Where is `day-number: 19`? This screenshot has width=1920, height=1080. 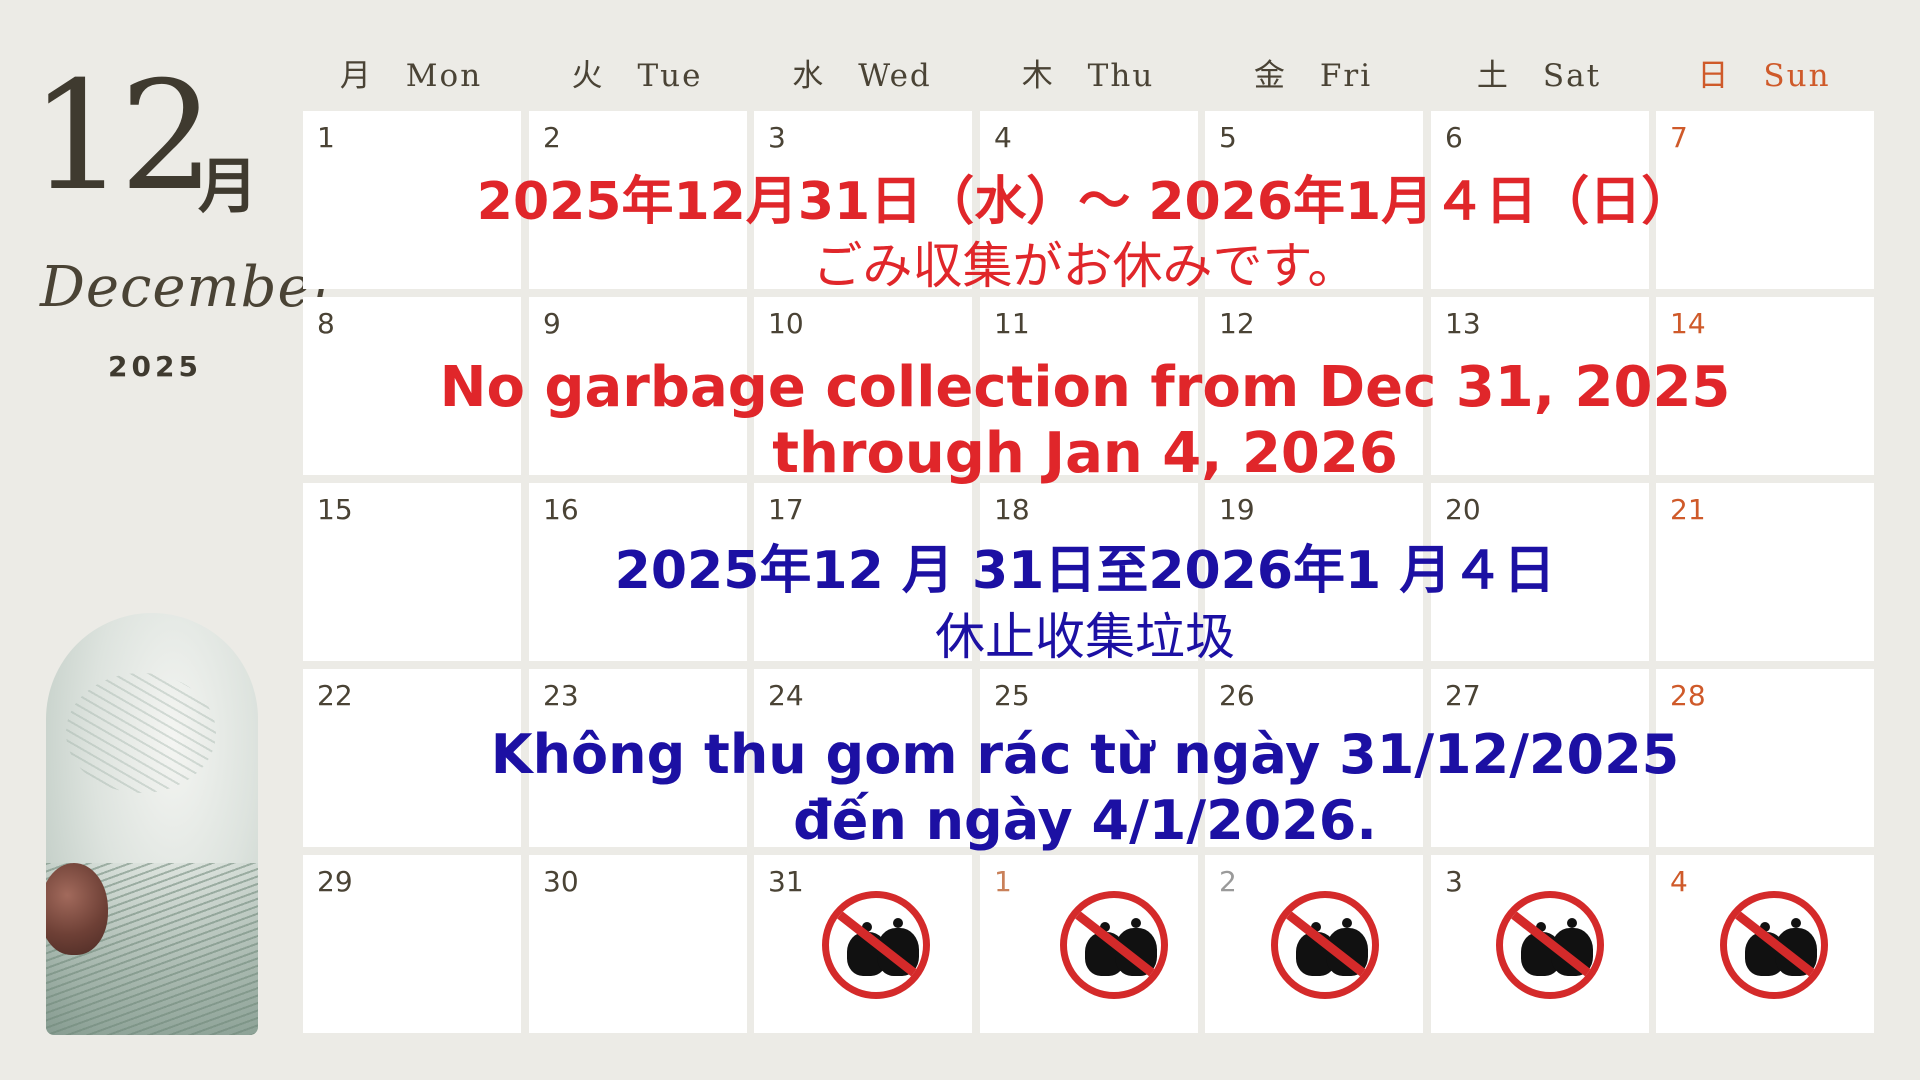 day-number: 19 is located at coordinates (1237, 509).